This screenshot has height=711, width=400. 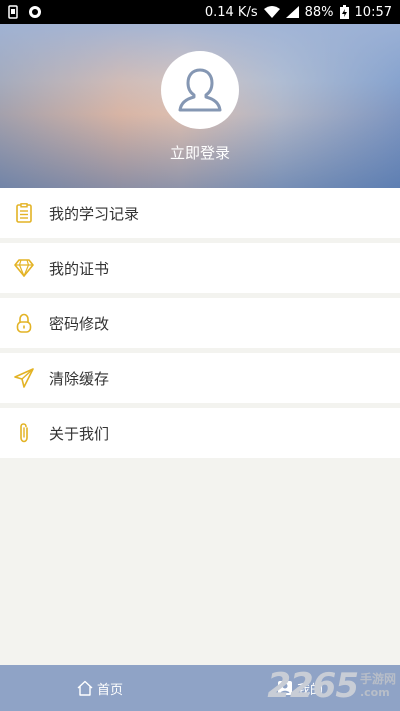 What do you see at coordinates (292, 12) in the screenshot?
I see `signal-icon` at bounding box center [292, 12].